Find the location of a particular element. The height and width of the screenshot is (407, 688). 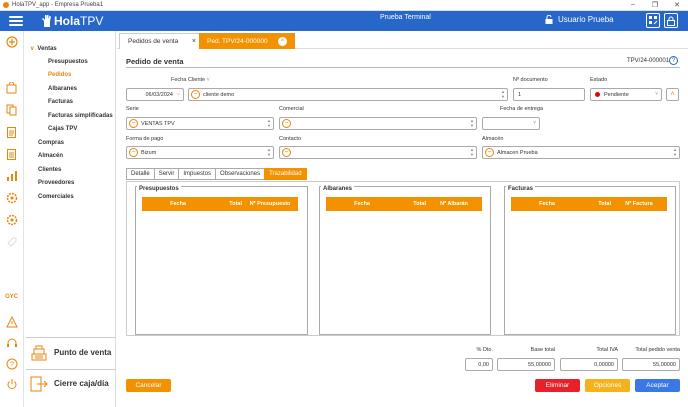

fecha-entrega-field: ˅ is located at coordinates (511, 123).